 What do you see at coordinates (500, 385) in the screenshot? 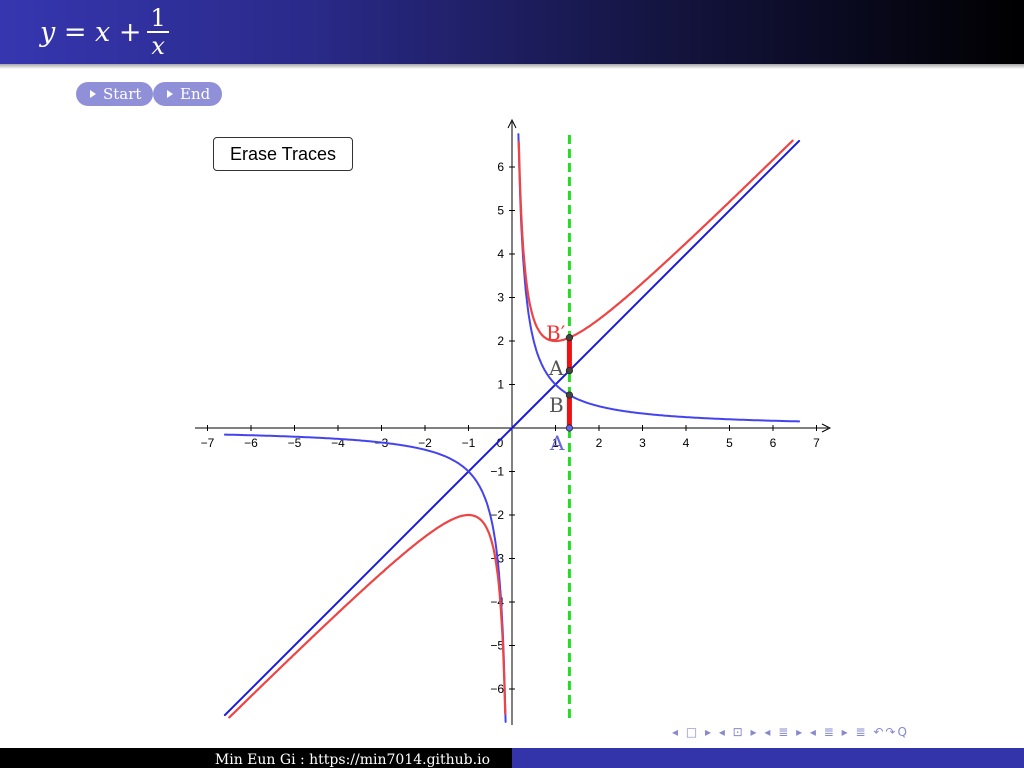
I see `y-tick-label: 1` at bounding box center [500, 385].